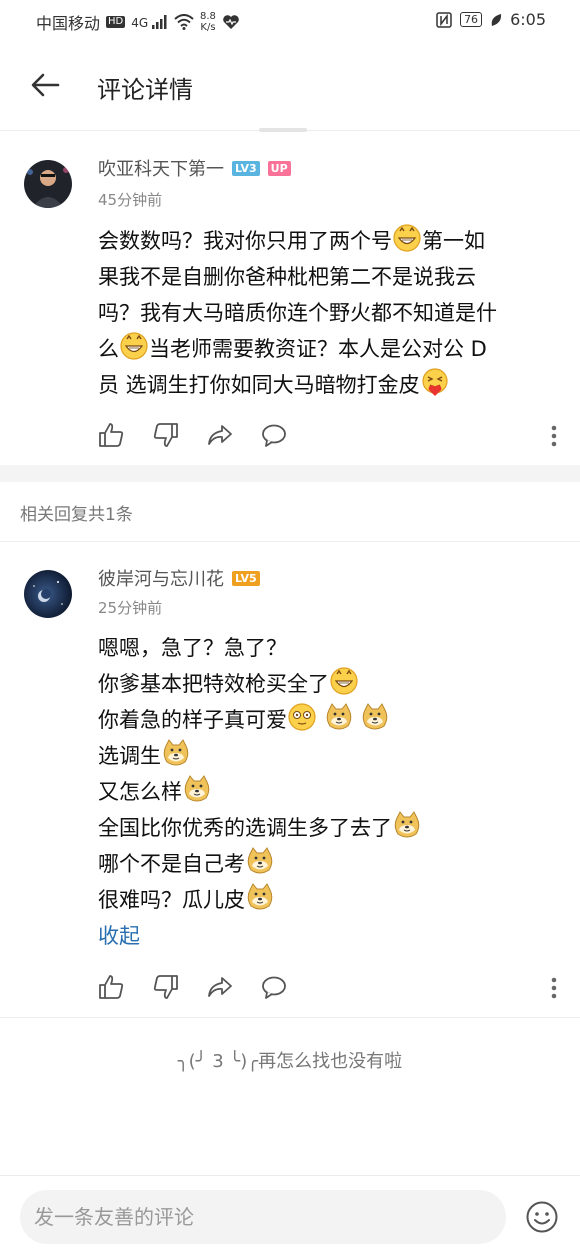 The height and width of the screenshot is (1258, 580). I want to click on heart-pulse-icon, so click(231, 22).